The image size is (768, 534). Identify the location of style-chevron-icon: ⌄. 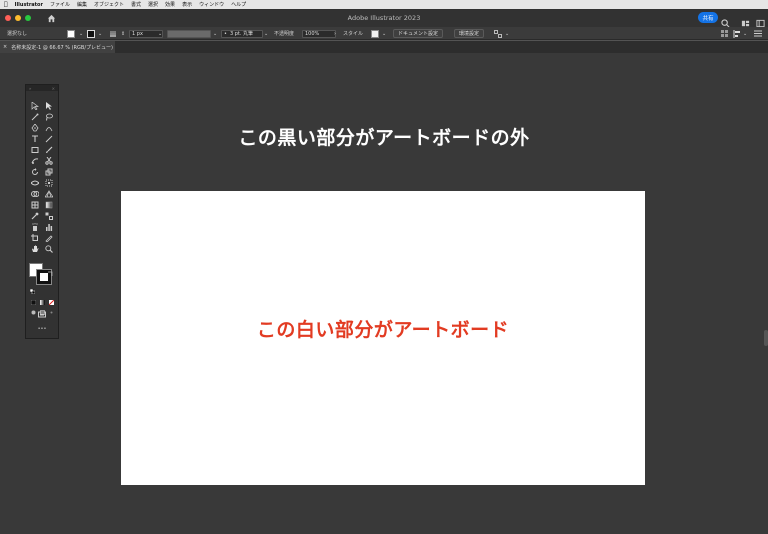
(384, 33).